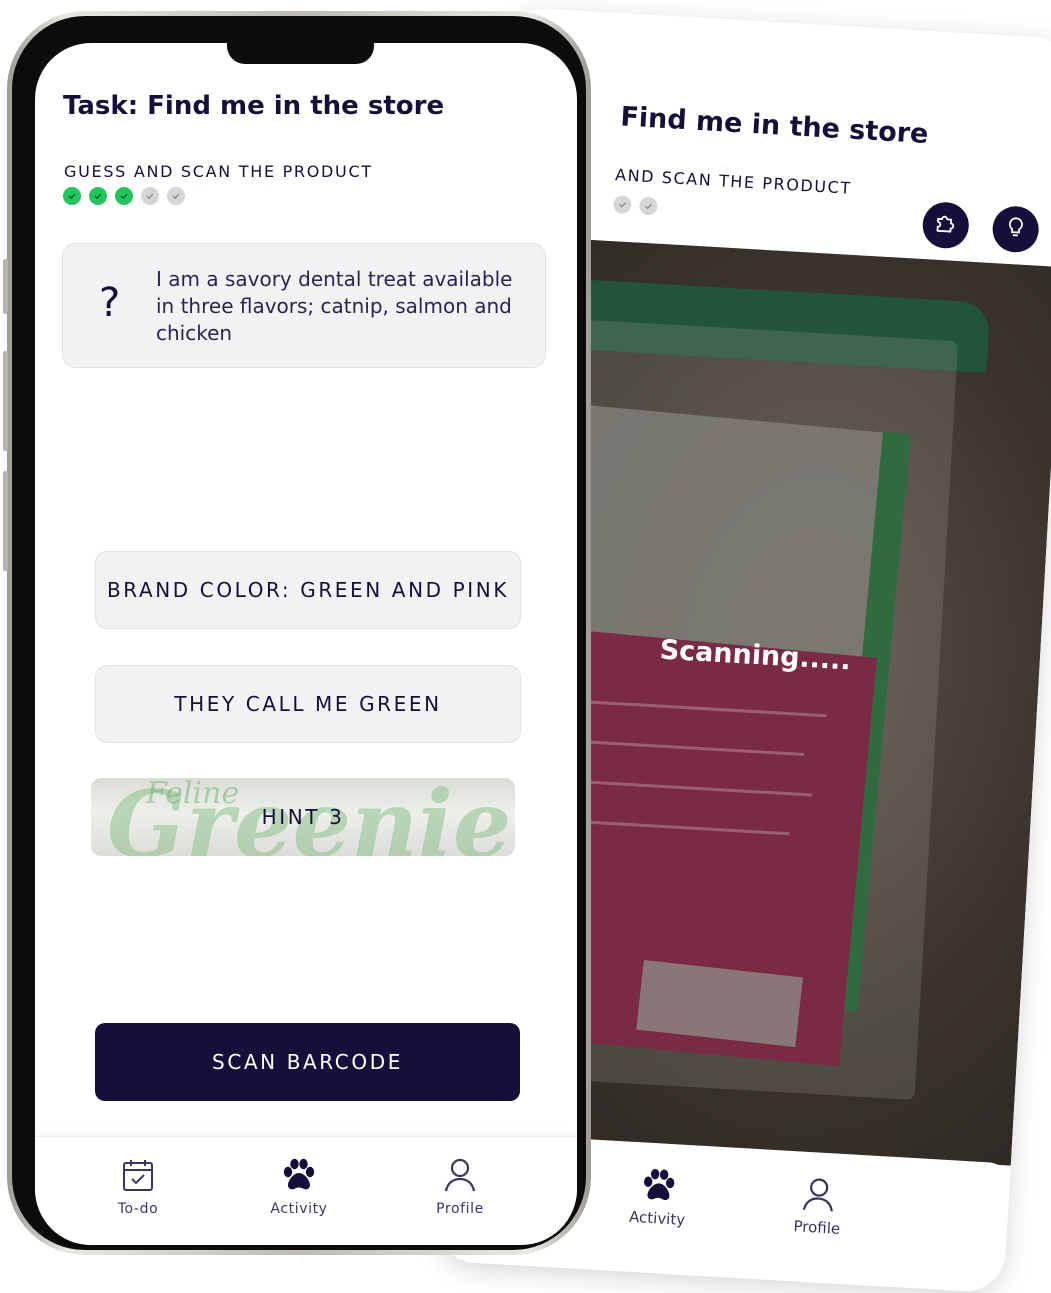 This screenshot has width=1051, height=1293. Describe the element at coordinates (138, 1175) in the screenshot. I see `calendar-check-icon` at that location.